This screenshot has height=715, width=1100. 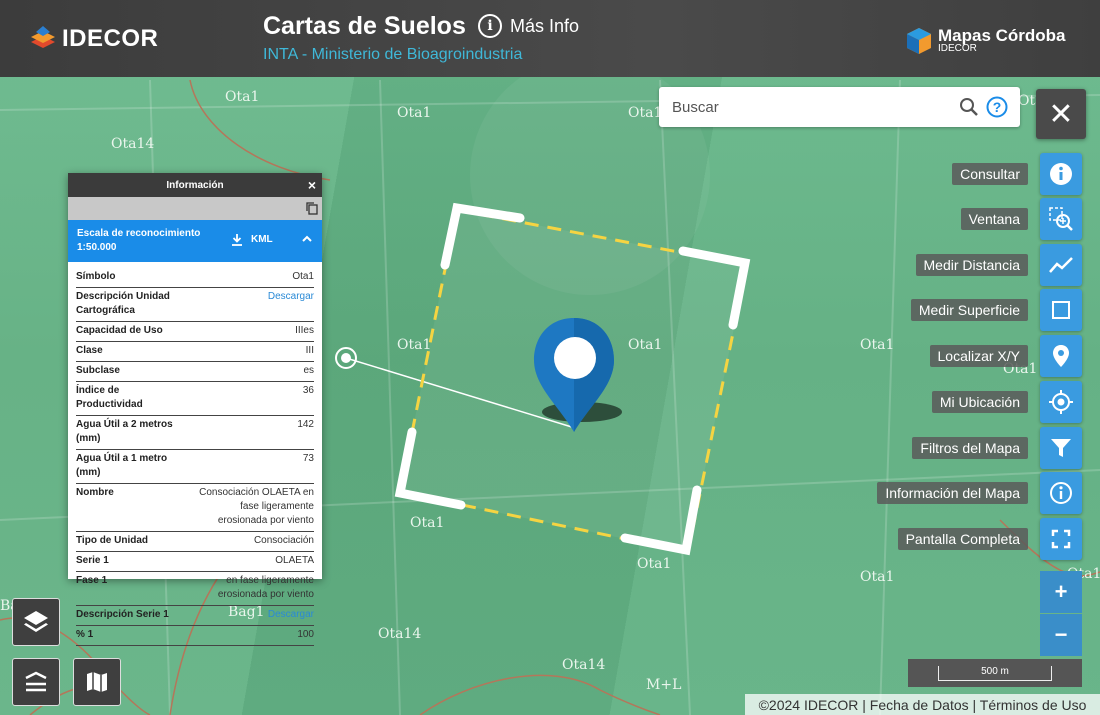 What do you see at coordinates (1061, 265) in the screenshot?
I see `measure-distance-icon` at bounding box center [1061, 265].